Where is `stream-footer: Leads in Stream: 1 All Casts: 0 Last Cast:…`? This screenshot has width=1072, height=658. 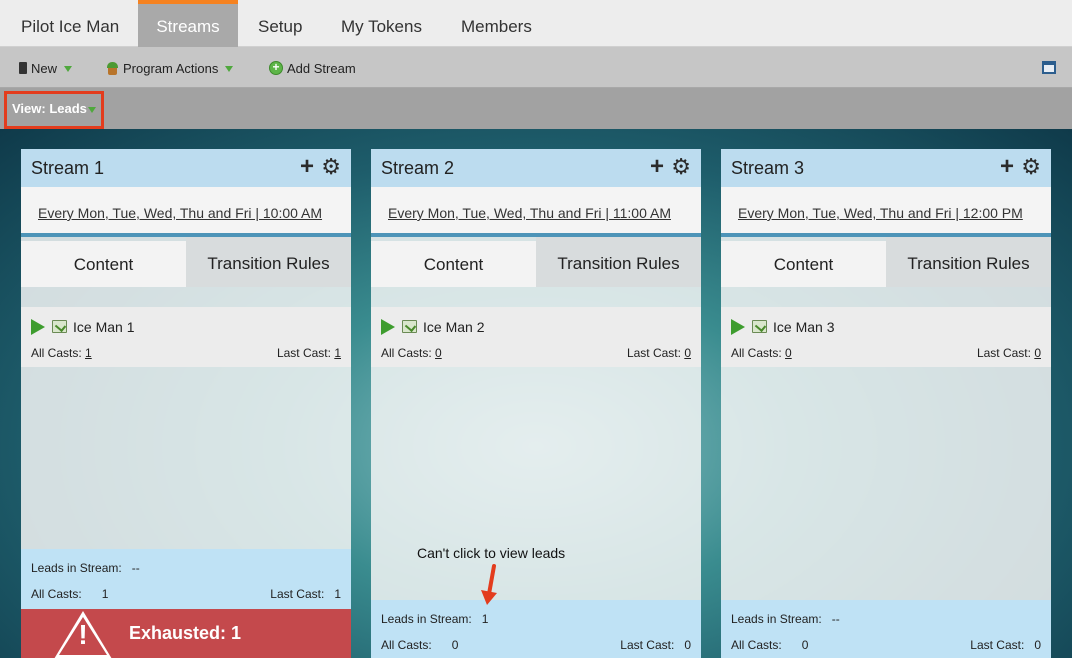
stream-footer: Leads in Stream: 1 All Casts: 0 Last Cast:… is located at coordinates (536, 629).